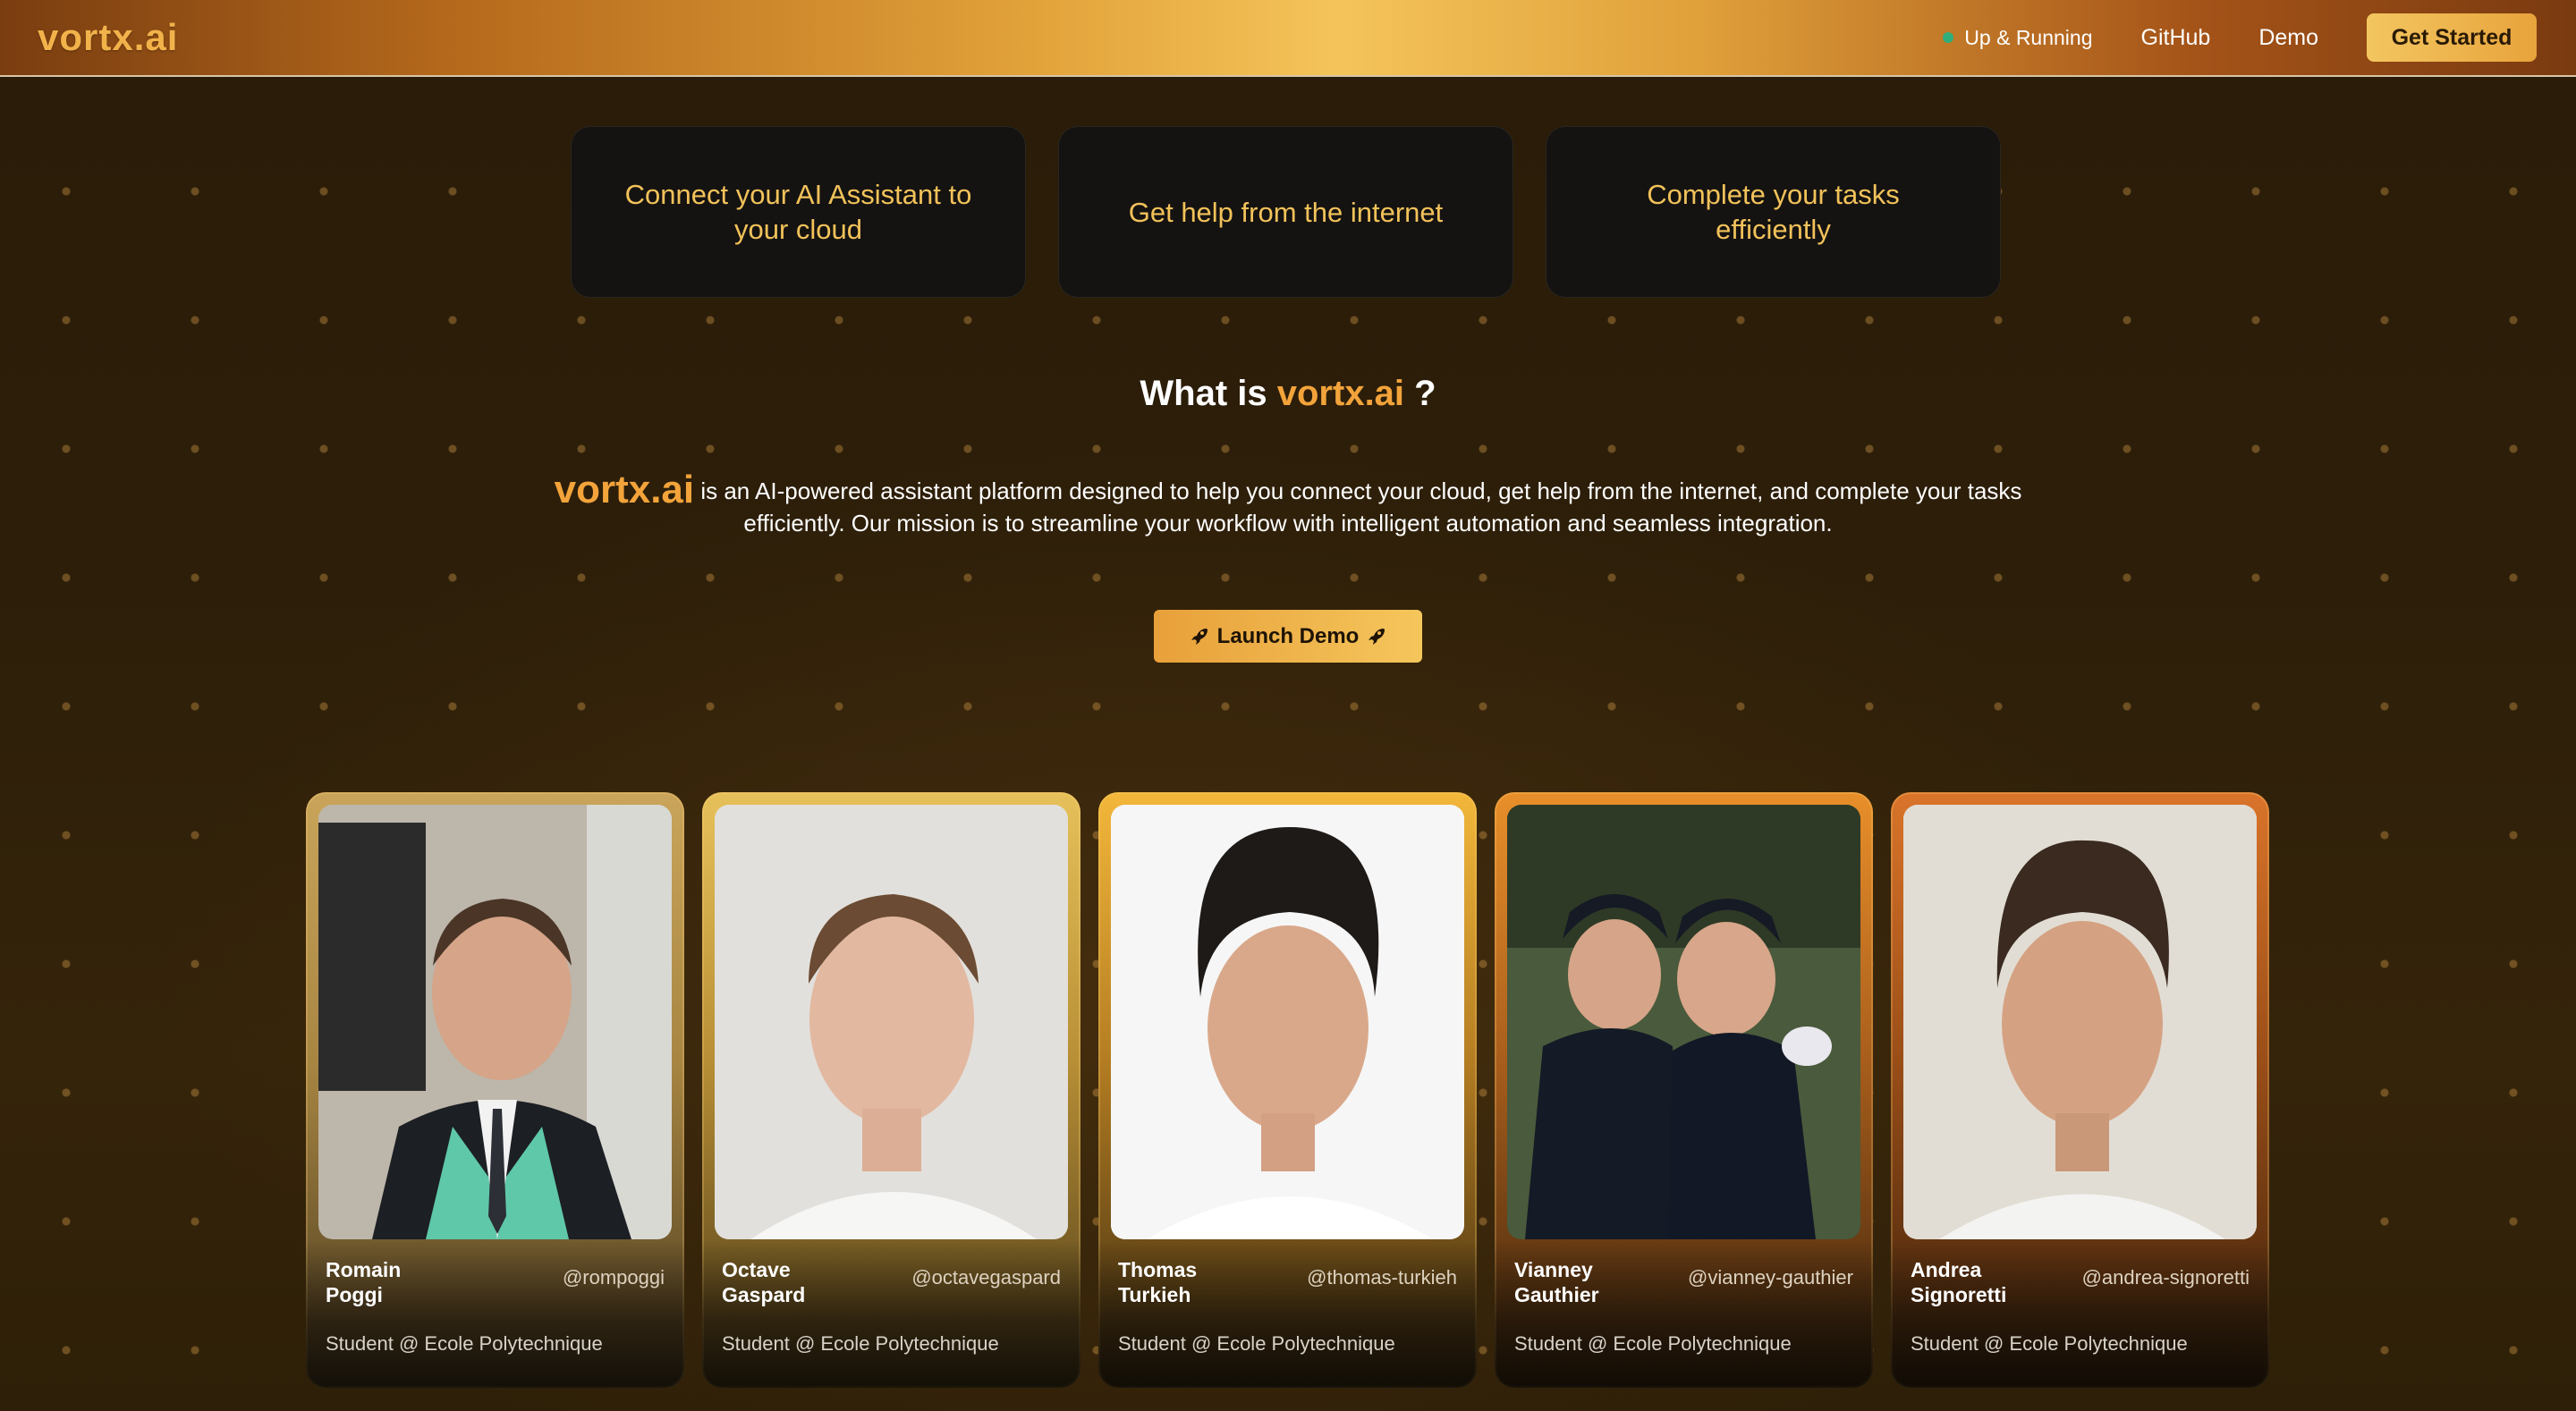  What do you see at coordinates (2288, 38) in the screenshot?
I see `nav-demo-link: Demo` at bounding box center [2288, 38].